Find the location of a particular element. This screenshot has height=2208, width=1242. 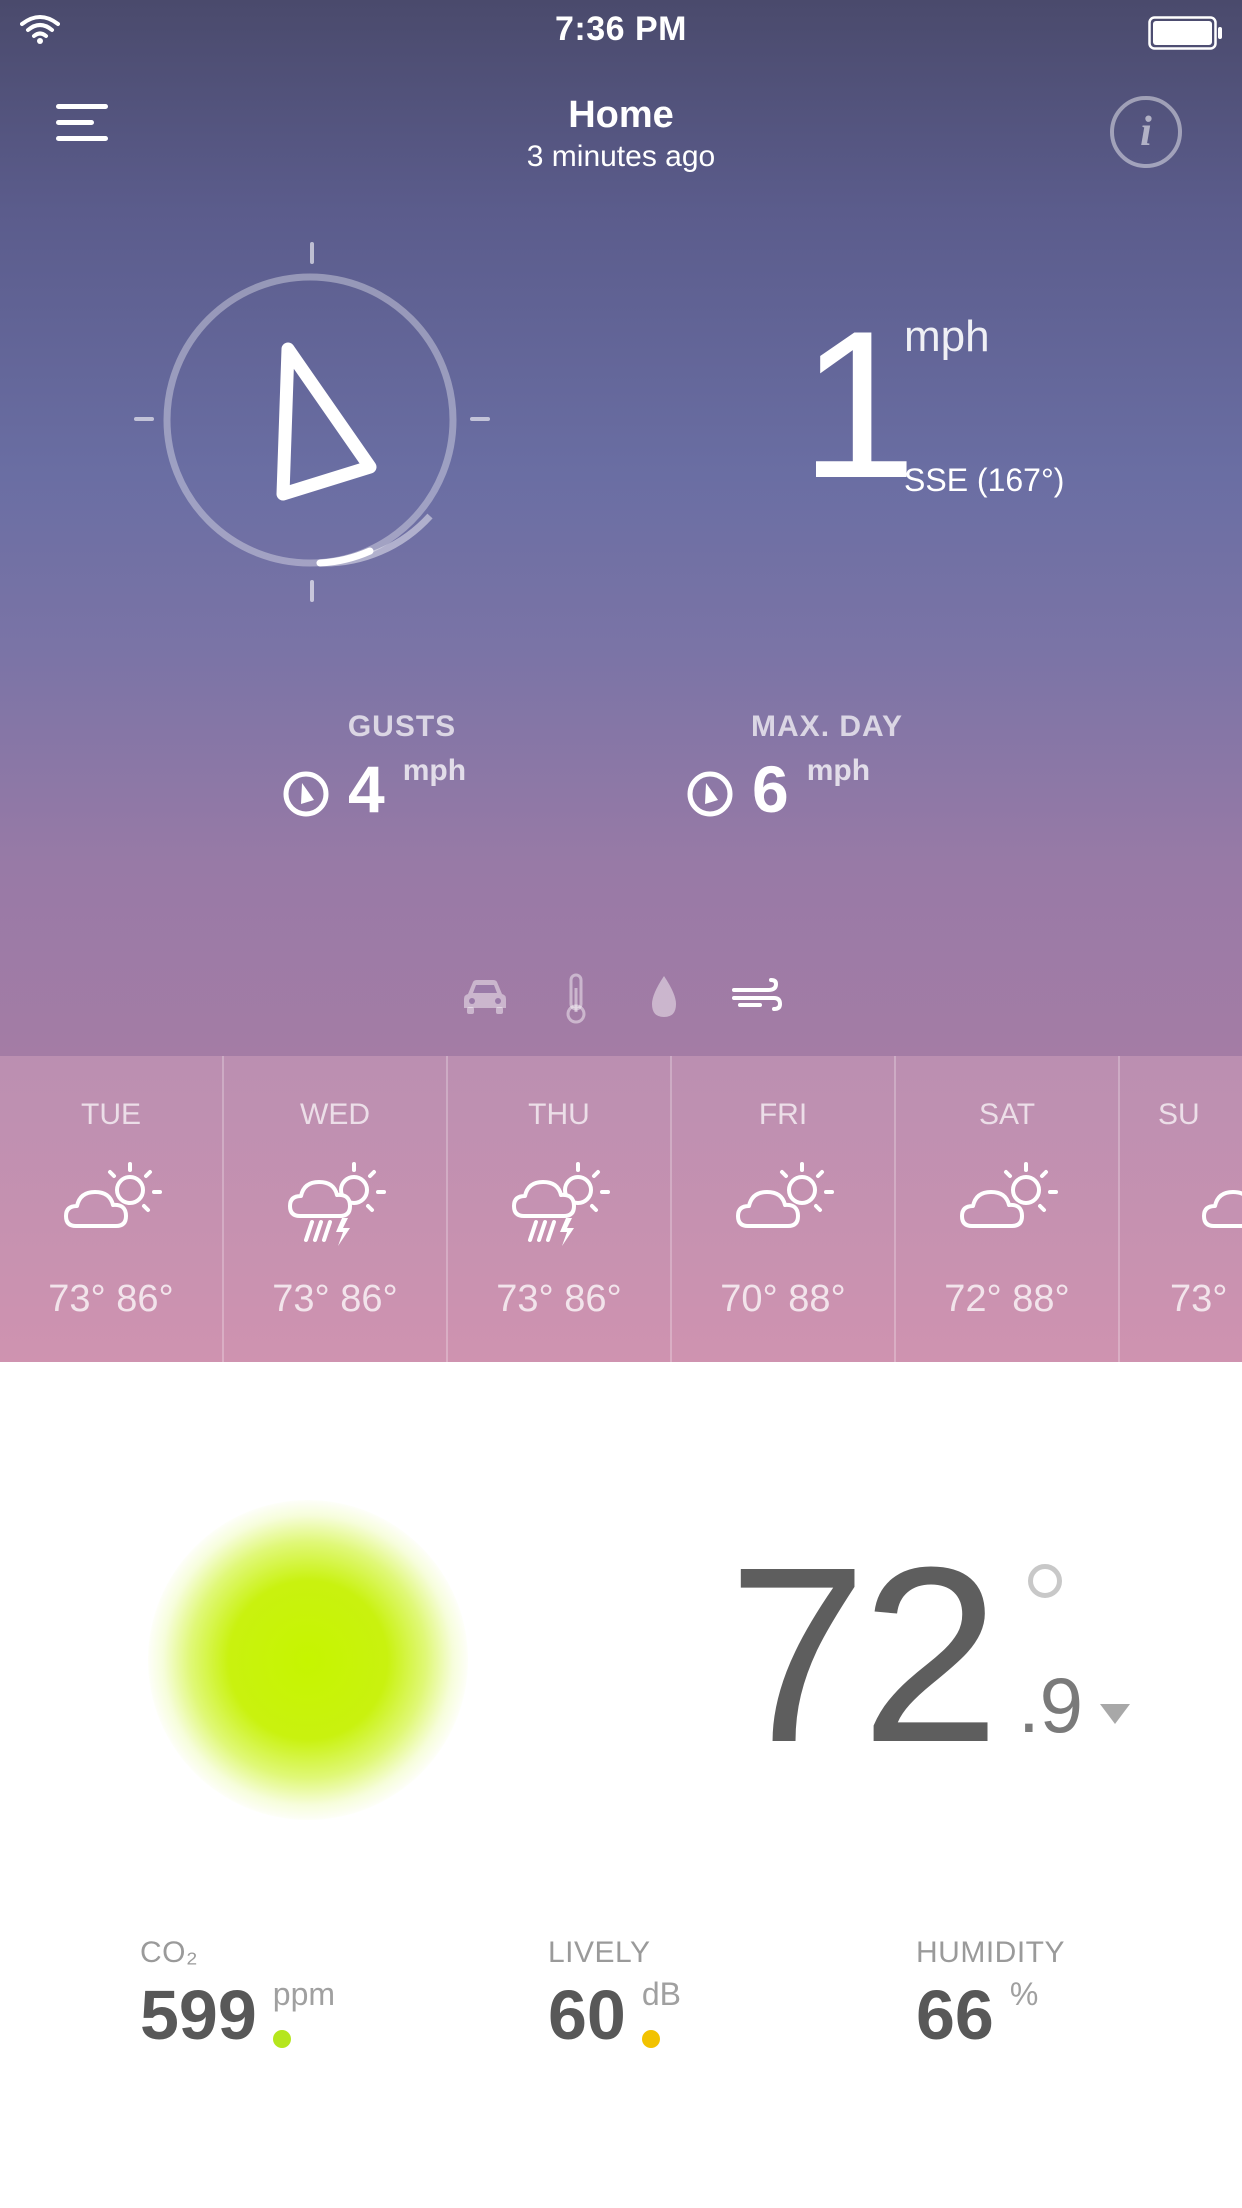

humidity-metric: HUMIDITY 66 % is located at coordinates (990, 1996).